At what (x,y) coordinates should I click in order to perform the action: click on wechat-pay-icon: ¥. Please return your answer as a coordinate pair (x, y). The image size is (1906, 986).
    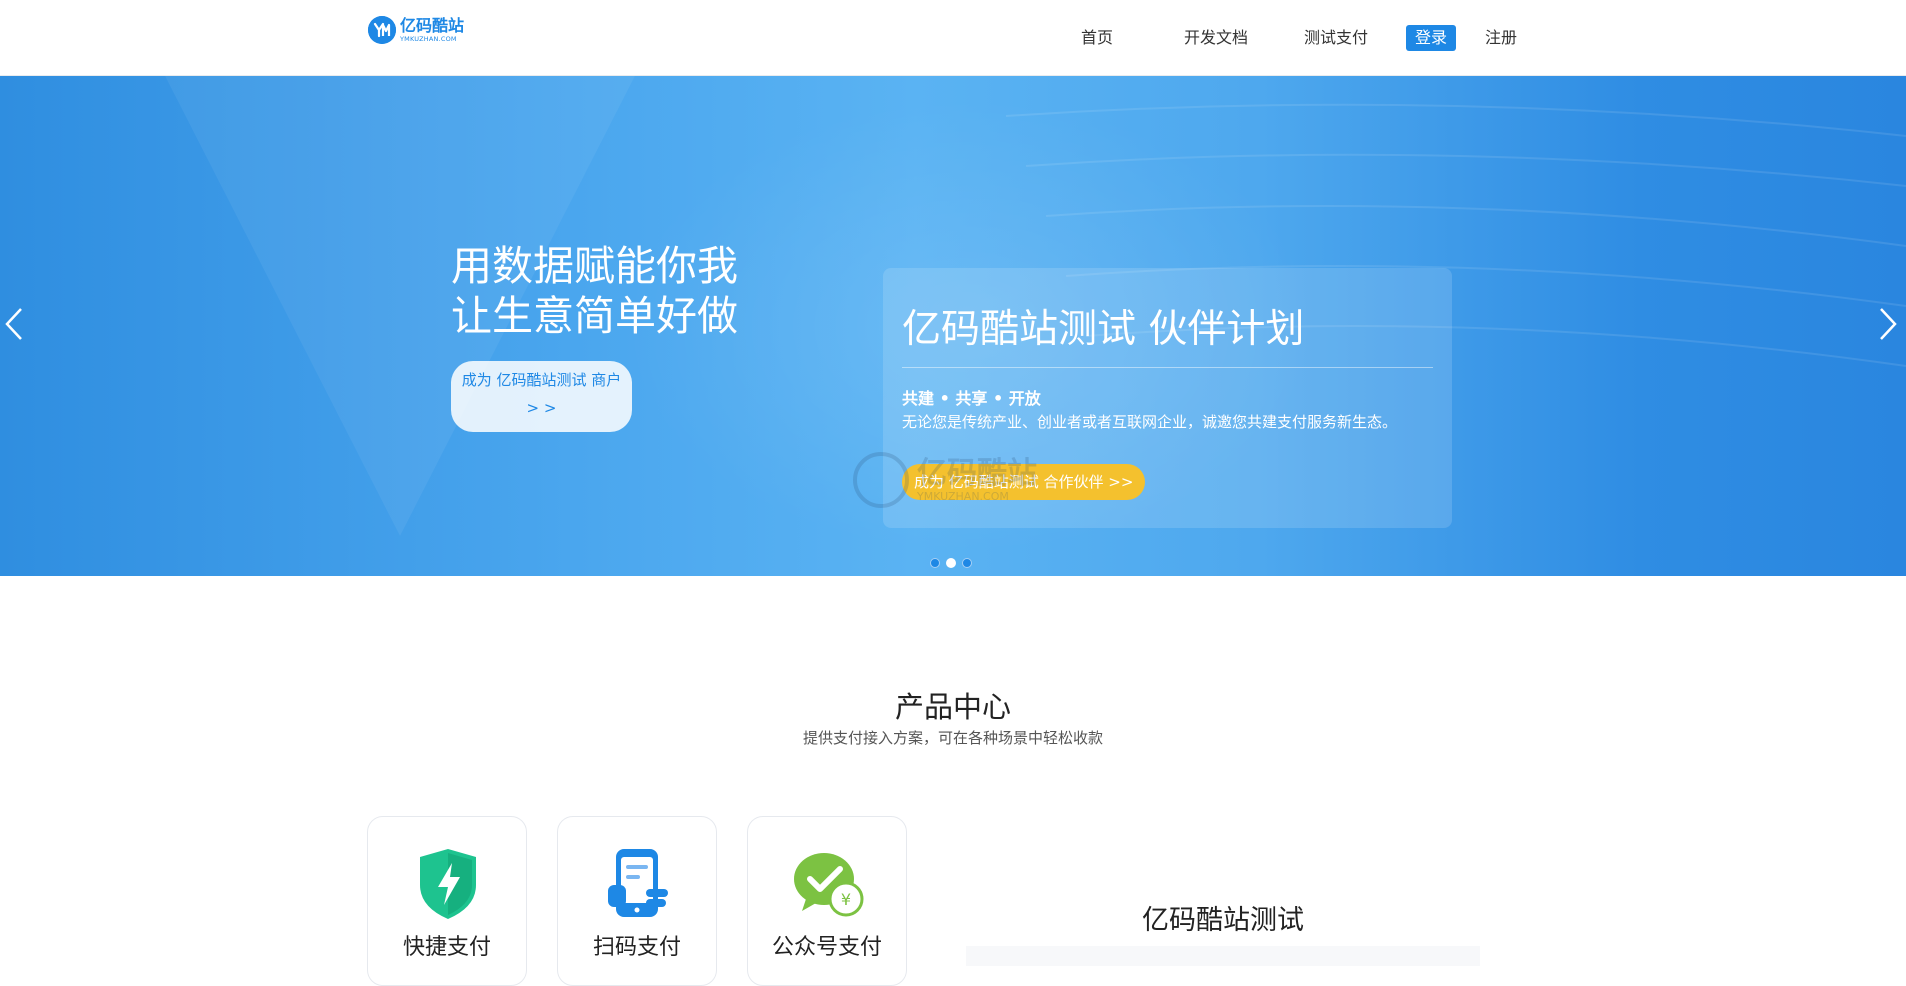
    Looking at the image, I should click on (828, 883).